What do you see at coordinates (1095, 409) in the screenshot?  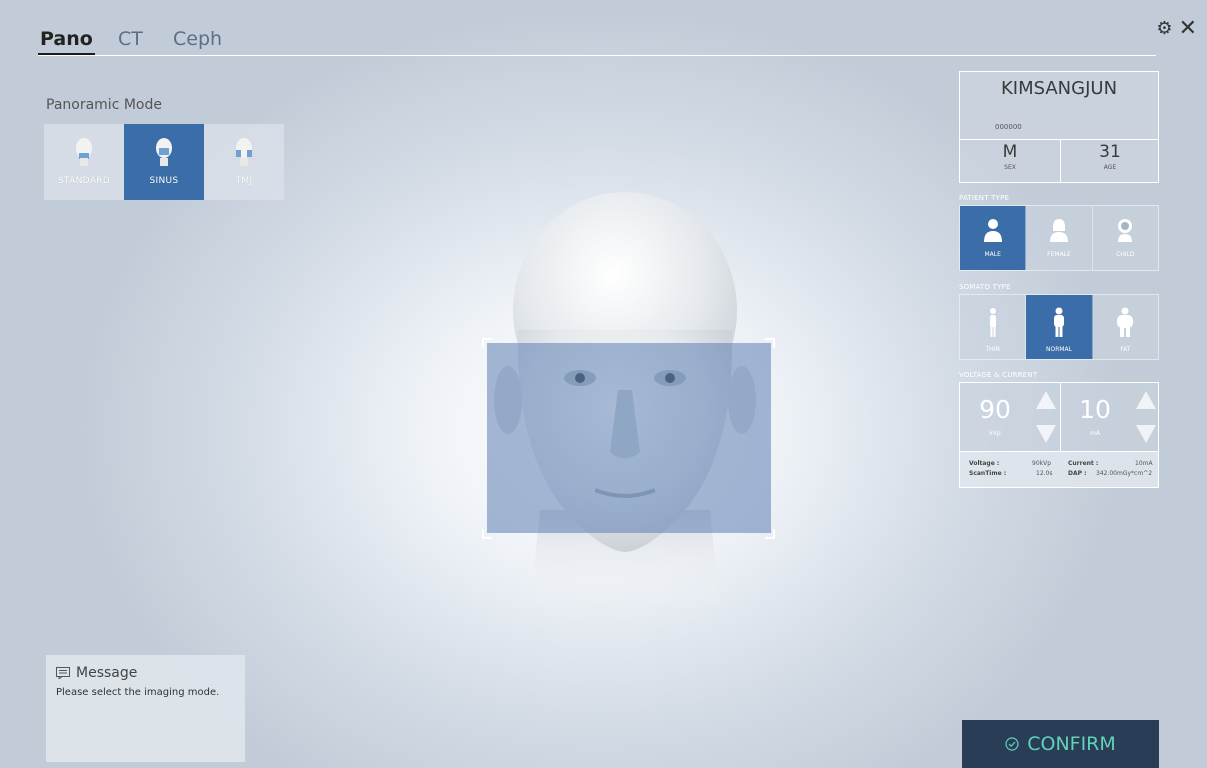 I see `ma-value: 10` at bounding box center [1095, 409].